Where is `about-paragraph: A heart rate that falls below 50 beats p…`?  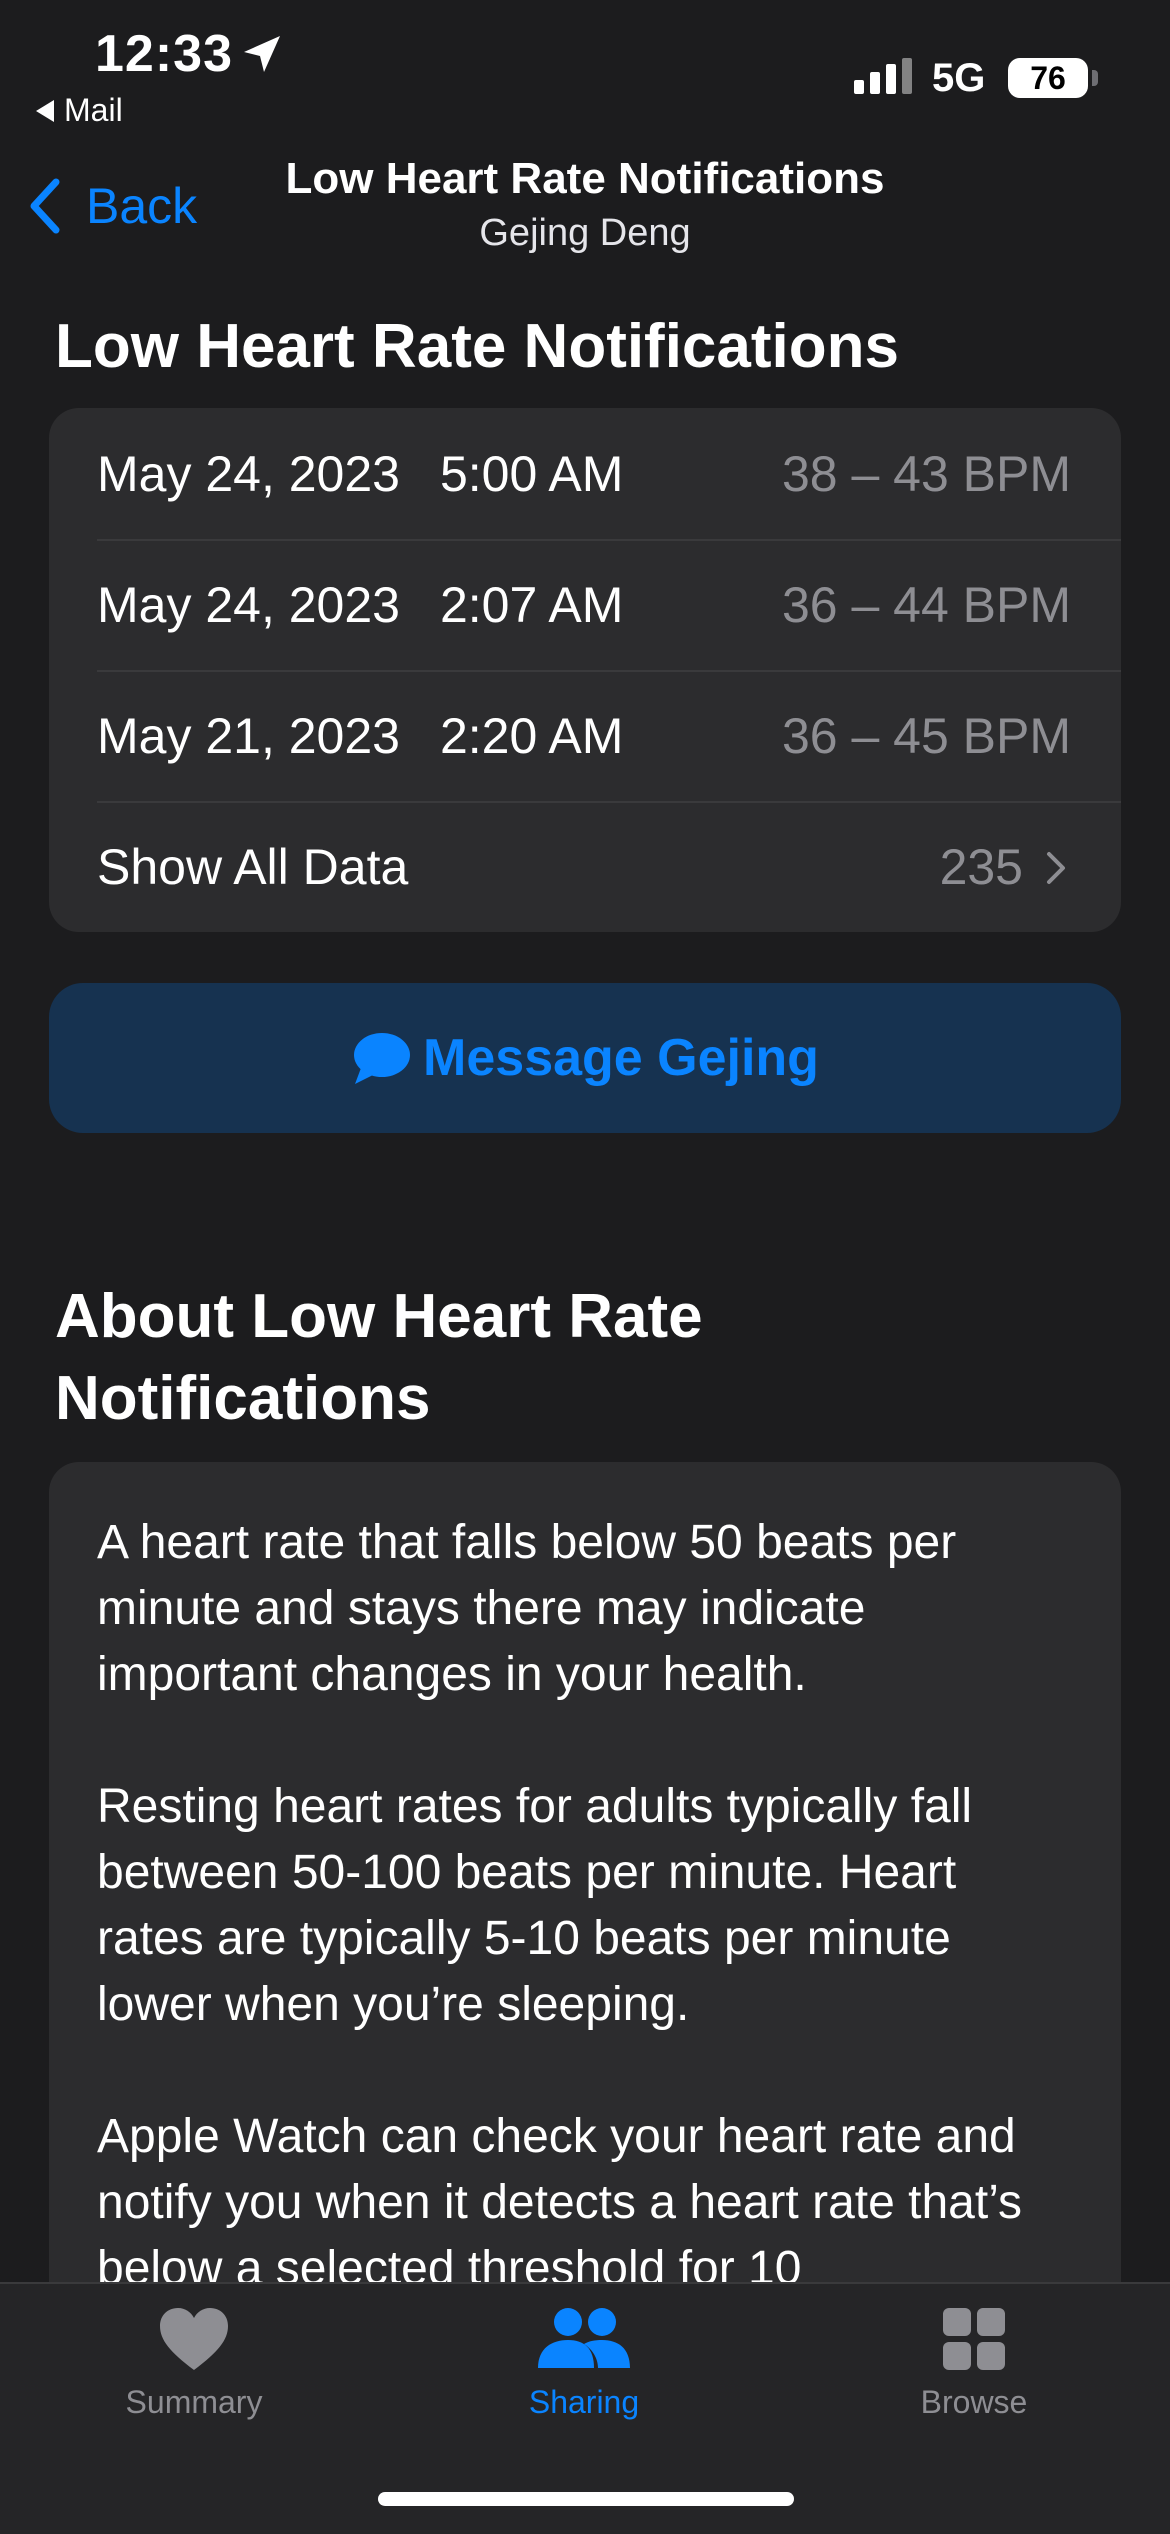 about-paragraph: A heart rate that falls below 50 beats p… is located at coordinates (527, 1608).